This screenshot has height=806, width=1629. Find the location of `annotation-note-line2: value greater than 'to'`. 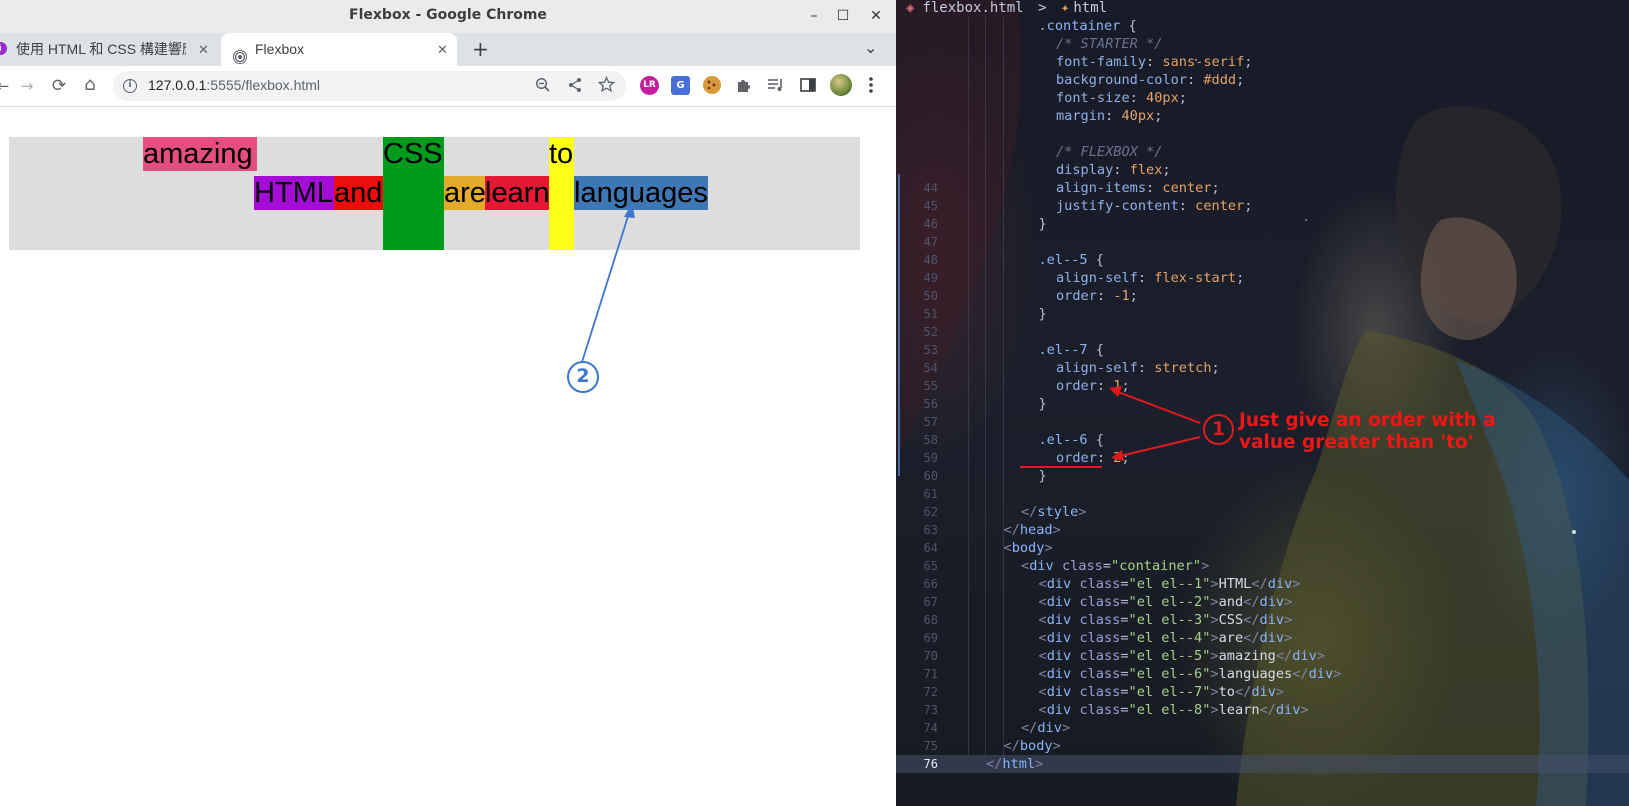

annotation-note-line2: value greater than 'to' is located at coordinates (1356, 442).